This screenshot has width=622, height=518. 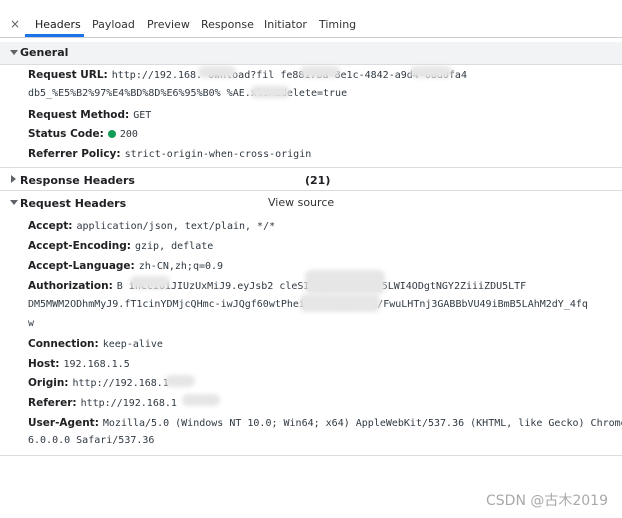 What do you see at coordinates (128, 403) in the screenshot?
I see `referer-value: http://192.168.1` at bounding box center [128, 403].